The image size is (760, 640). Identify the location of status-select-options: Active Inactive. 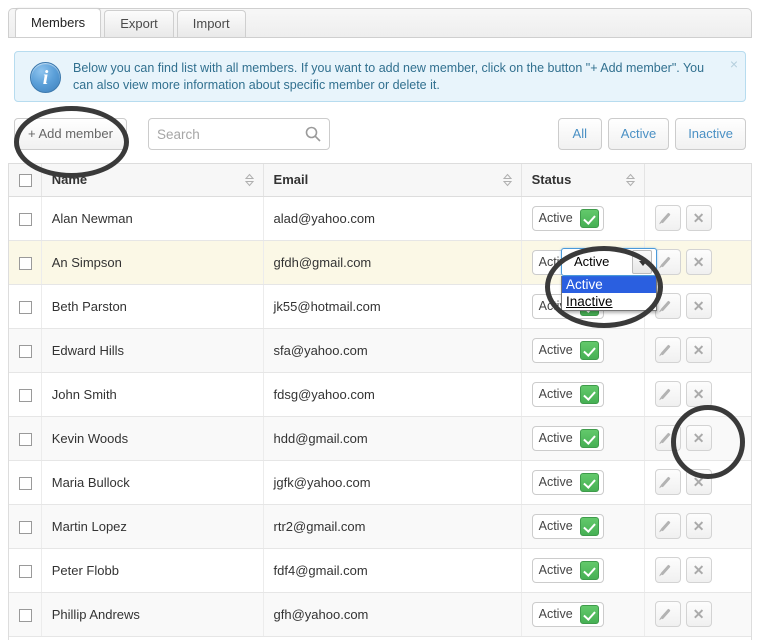
(609, 293).